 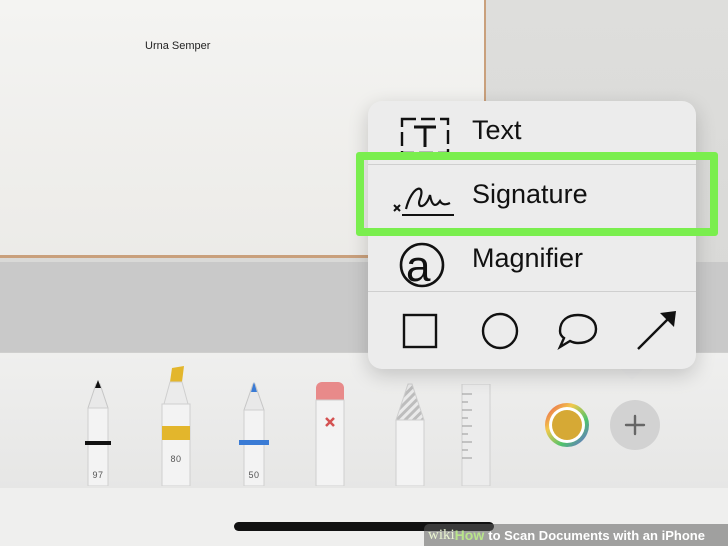 I want to click on highlighter-size-label: 80, so click(x=176, y=459).